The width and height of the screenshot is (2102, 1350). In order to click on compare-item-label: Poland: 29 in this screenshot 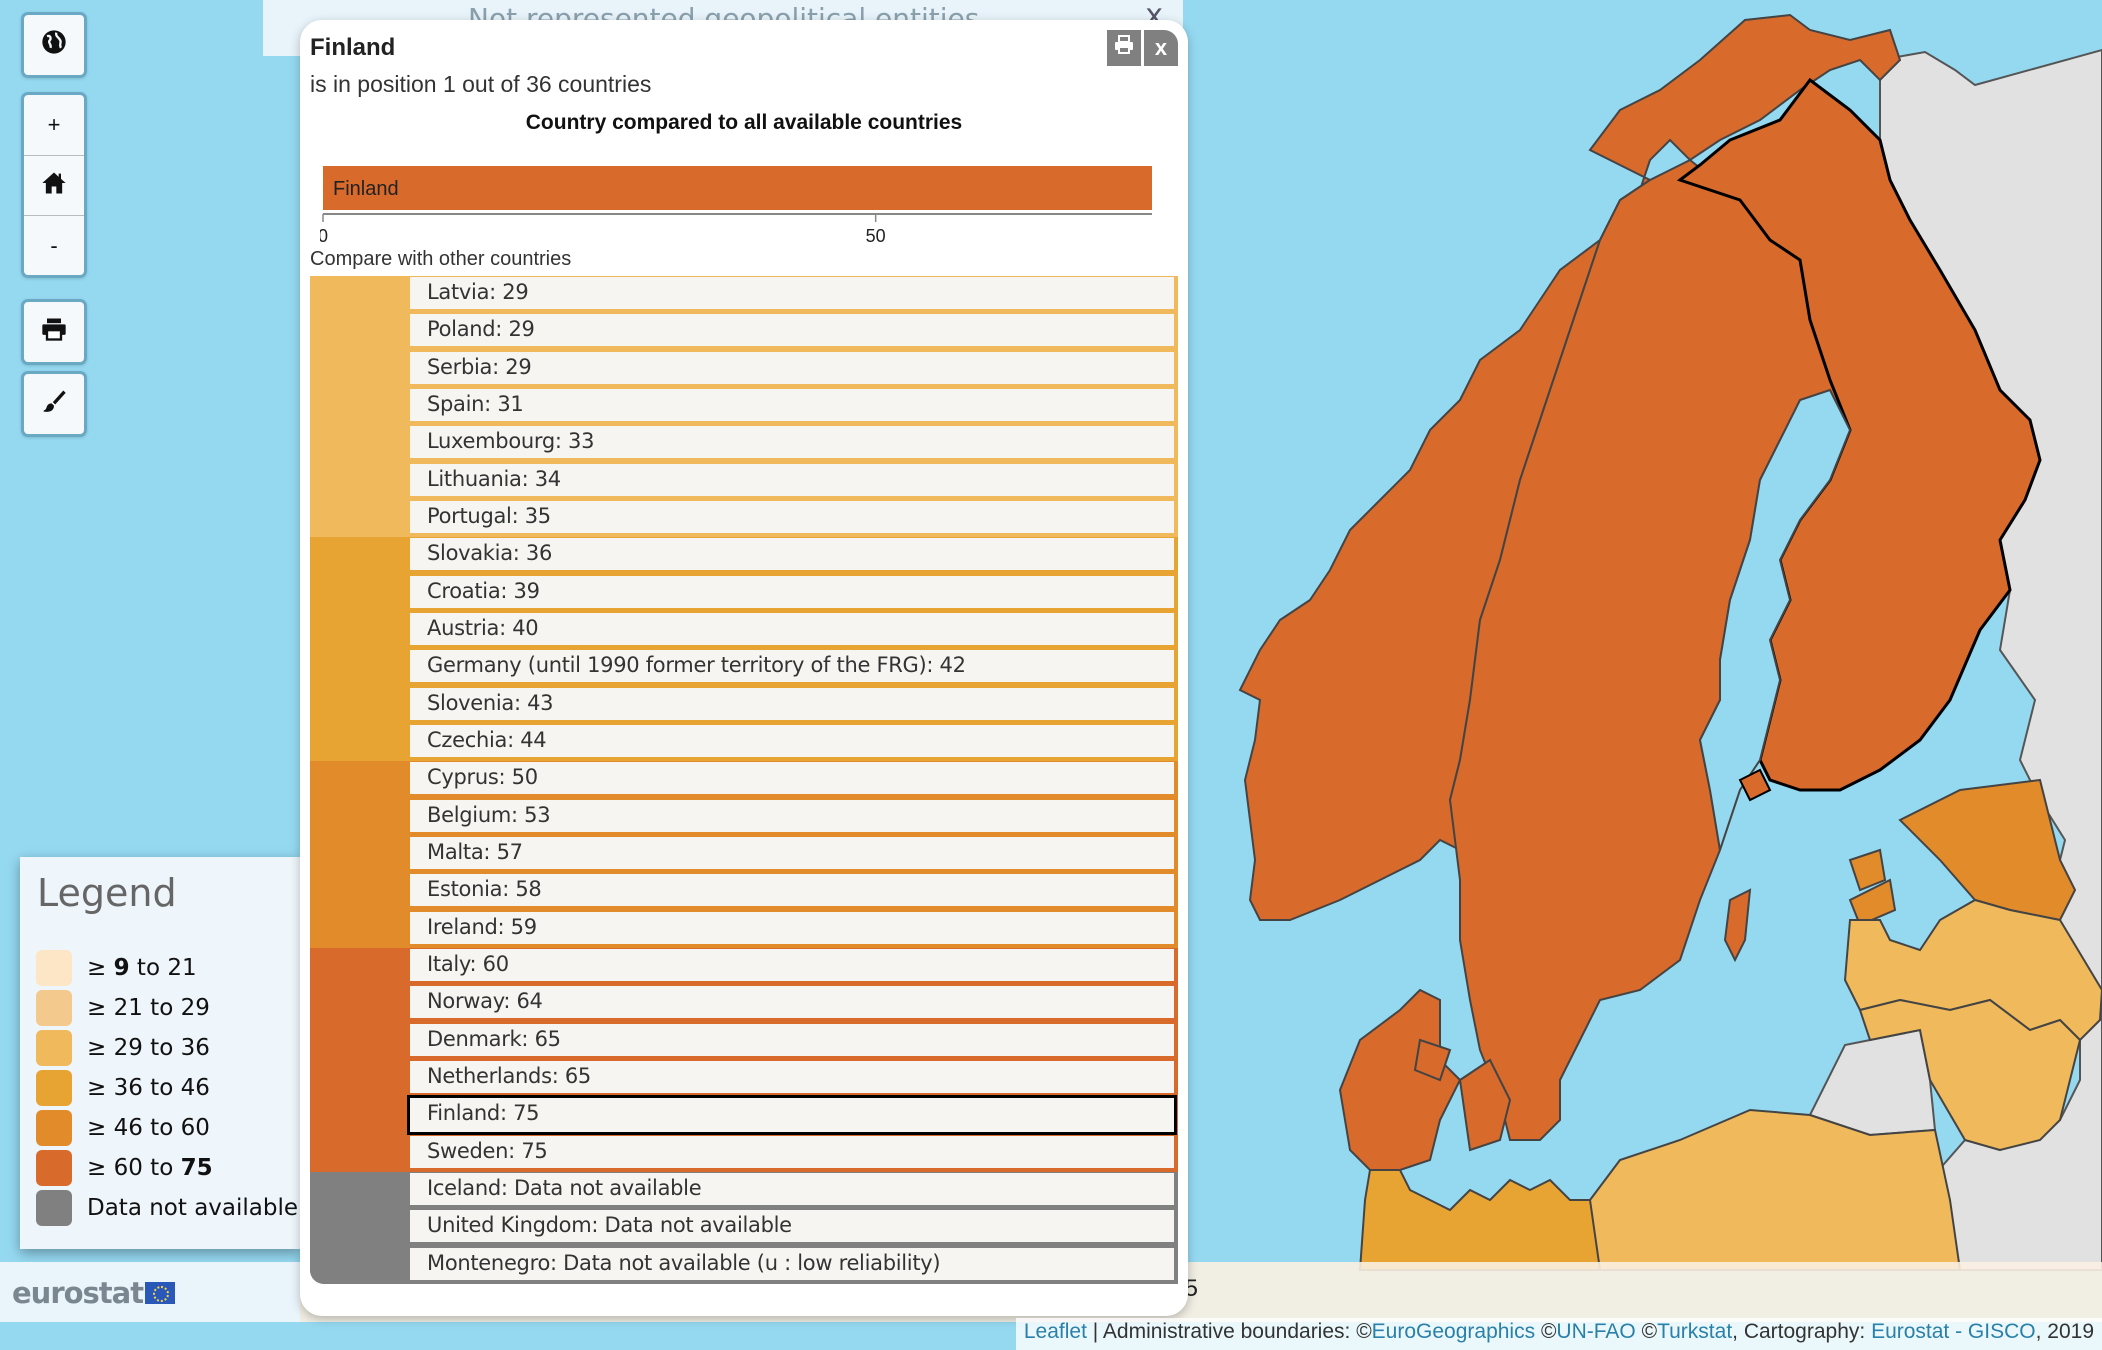, I will do `click(792, 330)`.